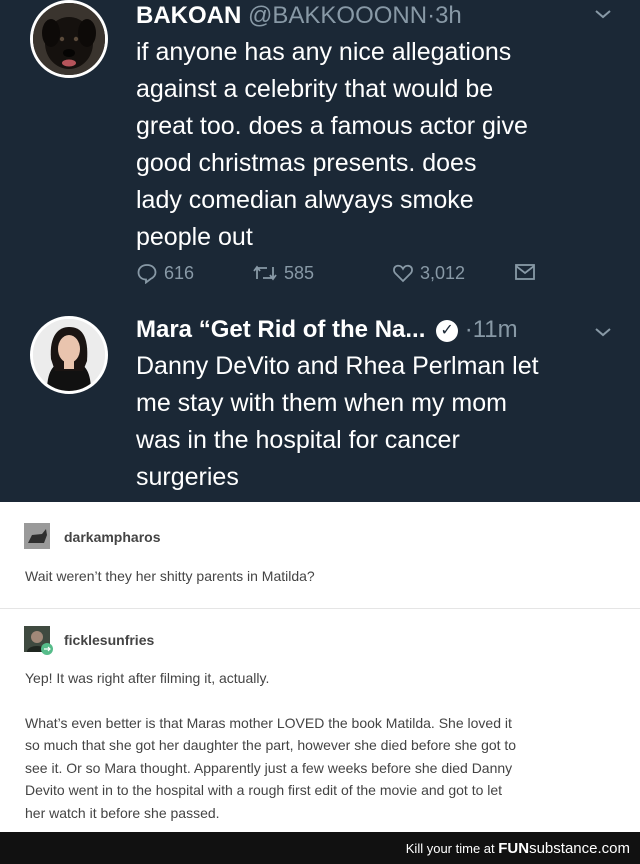 The height and width of the screenshot is (864, 640). What do you see at coordinates (194, 237) in the screenshot?
I see `tweet-text-line: people out` at bounding box center [194, 237].